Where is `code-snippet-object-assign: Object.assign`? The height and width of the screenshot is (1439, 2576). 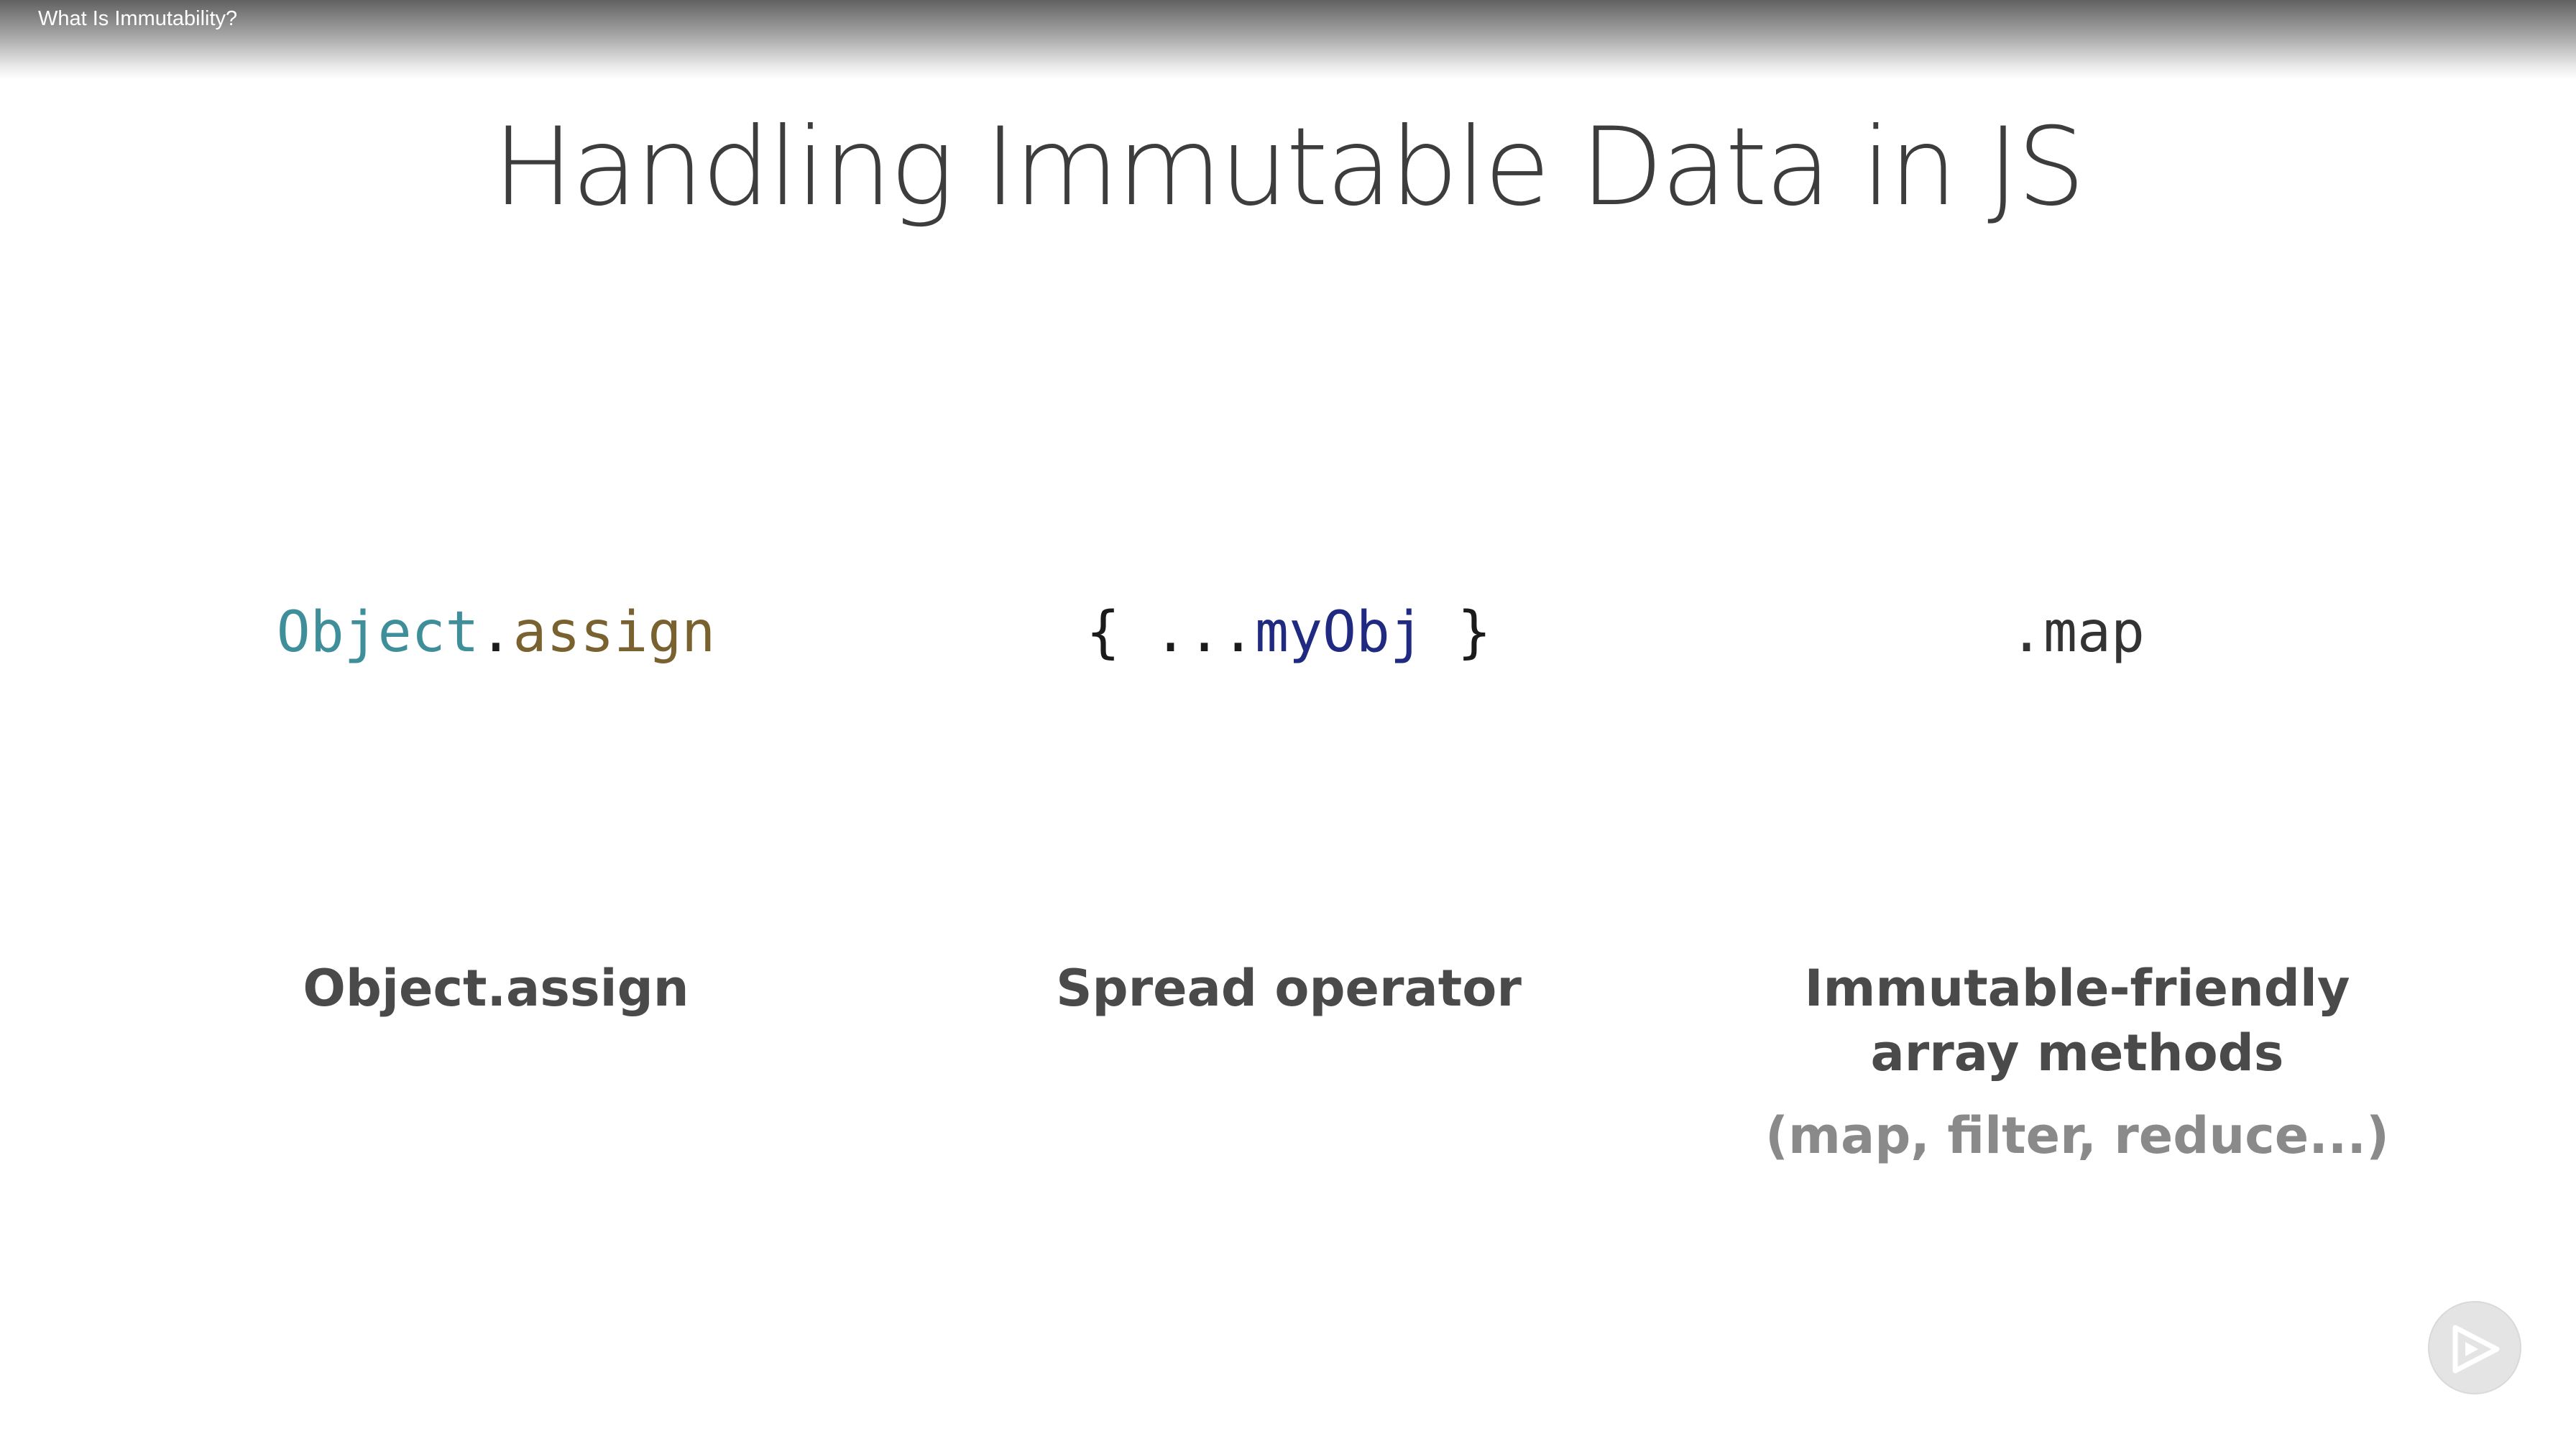
code-snippet-object-assign: Object.assign is located at coordinates (496, 633).